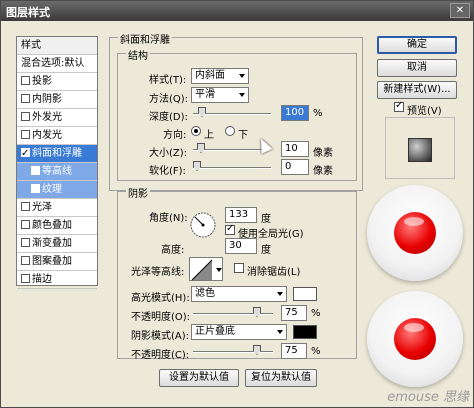 The width and height of the screenshot is (474, 408). What do you see at coordinates (42, 81) in the screenshot?
I see `style-list-item-label: 投影` at bounding box center [42, 81].